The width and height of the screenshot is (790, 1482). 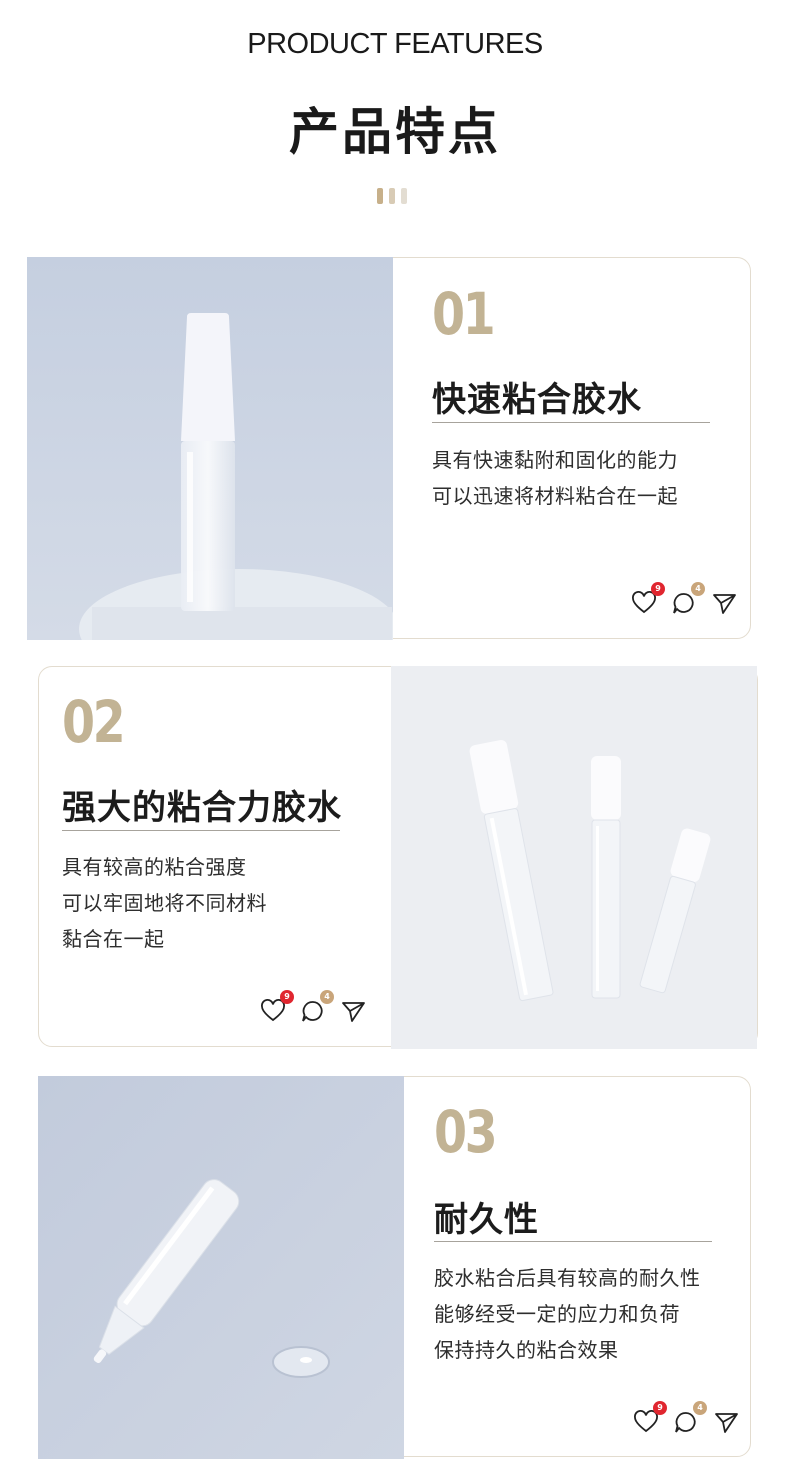 What do you see at coordinates (555, 478) in the screenshot?
I see `feature-desc-1: 具有快速黏附和固化的能力 可以迅速将材料粘合在一起` at bounding box center [555, 478].